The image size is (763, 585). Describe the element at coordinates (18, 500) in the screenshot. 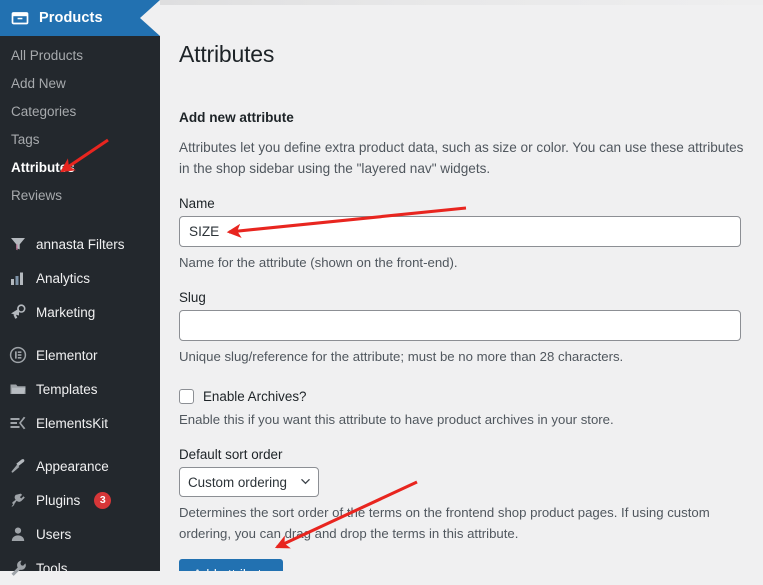

I see `plug-icon` at that location.